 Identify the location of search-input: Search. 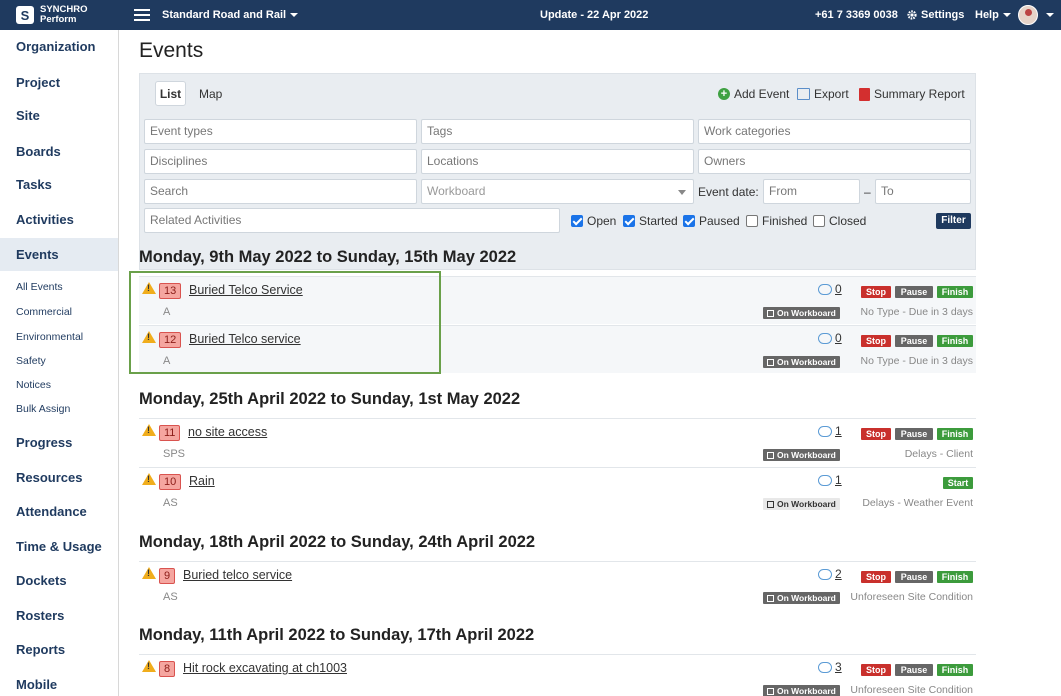
(280, 191).